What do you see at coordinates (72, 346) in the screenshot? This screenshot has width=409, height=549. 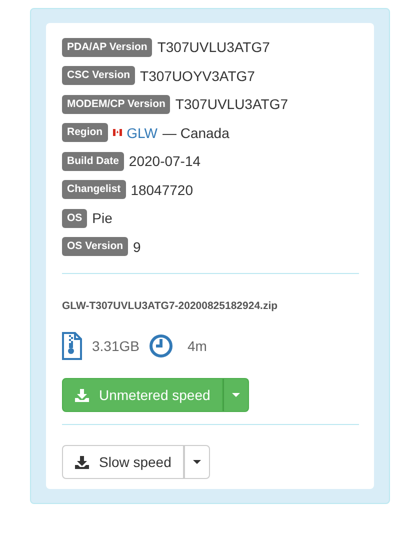 I see `zip-file-icon` at bounding box center [72, 346].